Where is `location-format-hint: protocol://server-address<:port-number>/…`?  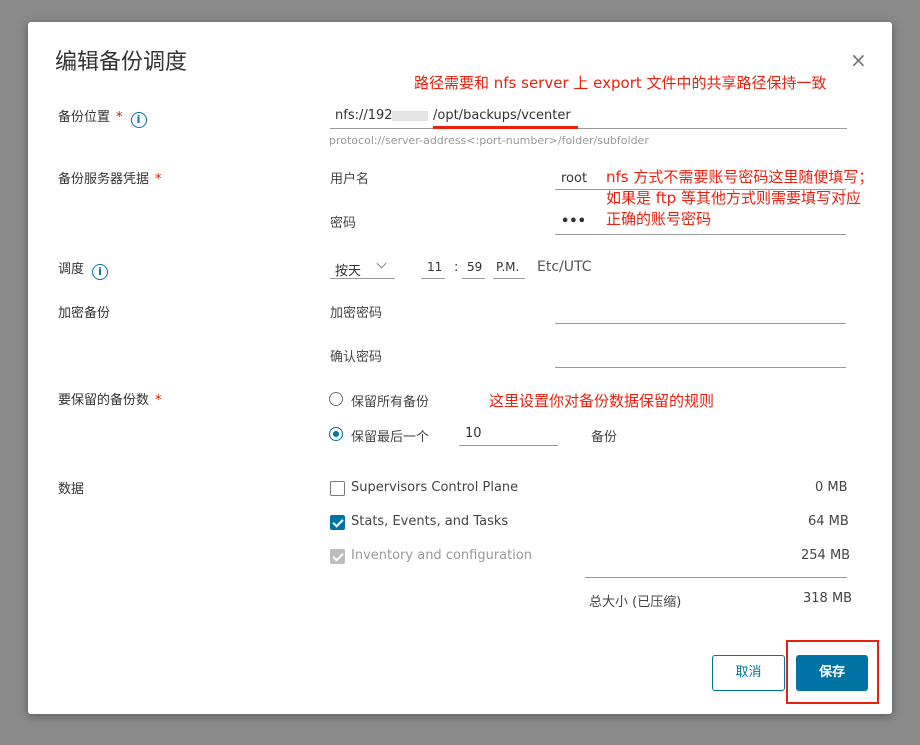 location-format-hint: protocol://server-address<:port-number>/… is located at coordinates (489, 140).